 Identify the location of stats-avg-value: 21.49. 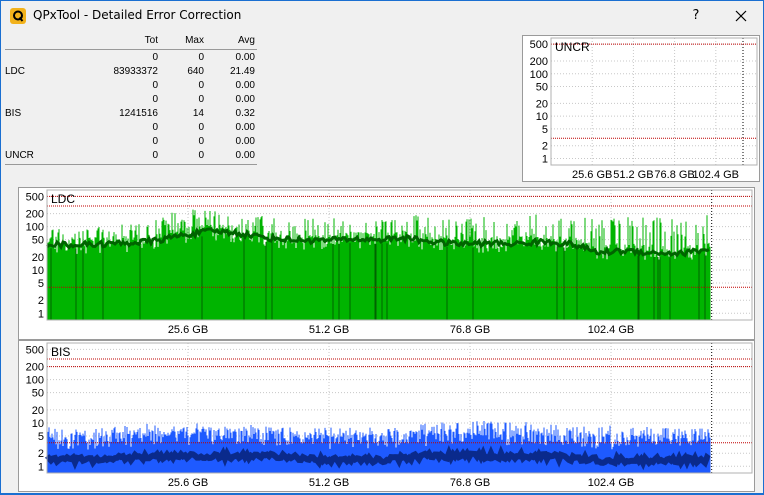
(242, 71).